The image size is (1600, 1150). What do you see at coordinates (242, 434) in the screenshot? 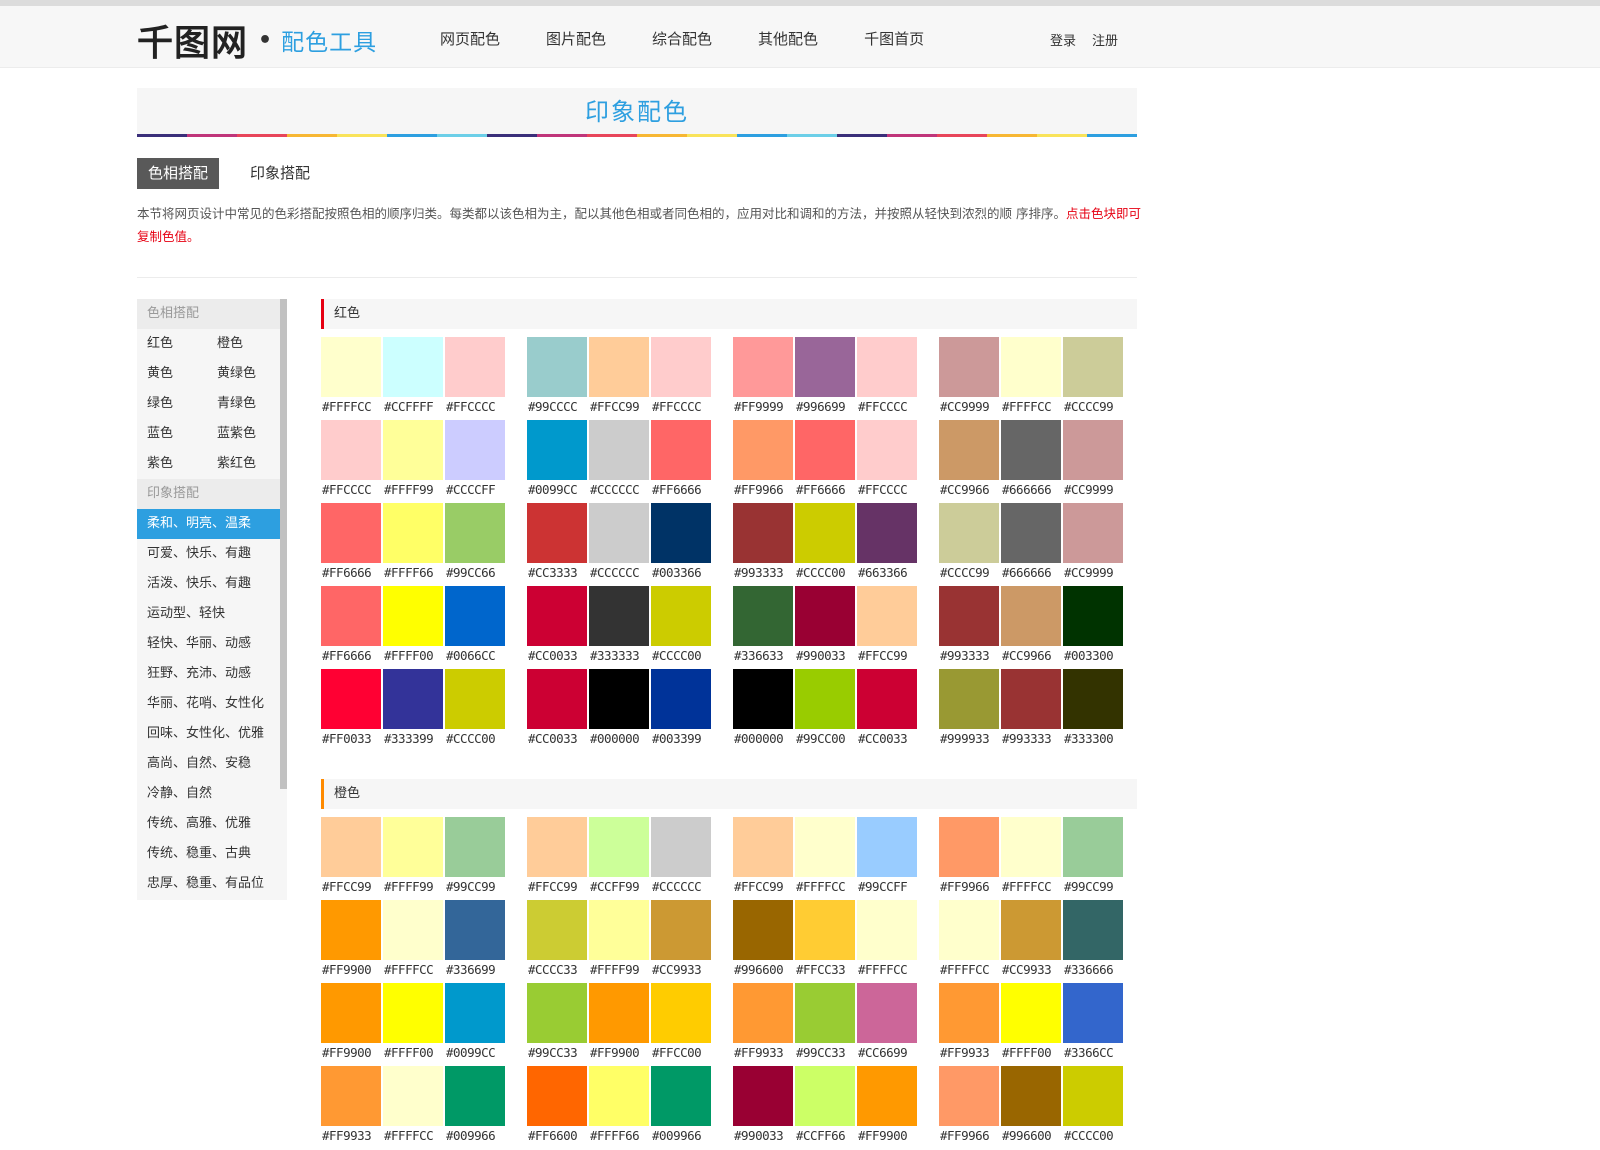
I see `sidebar-item-hue: 蓝紫色` at bounding box center [242, 434].